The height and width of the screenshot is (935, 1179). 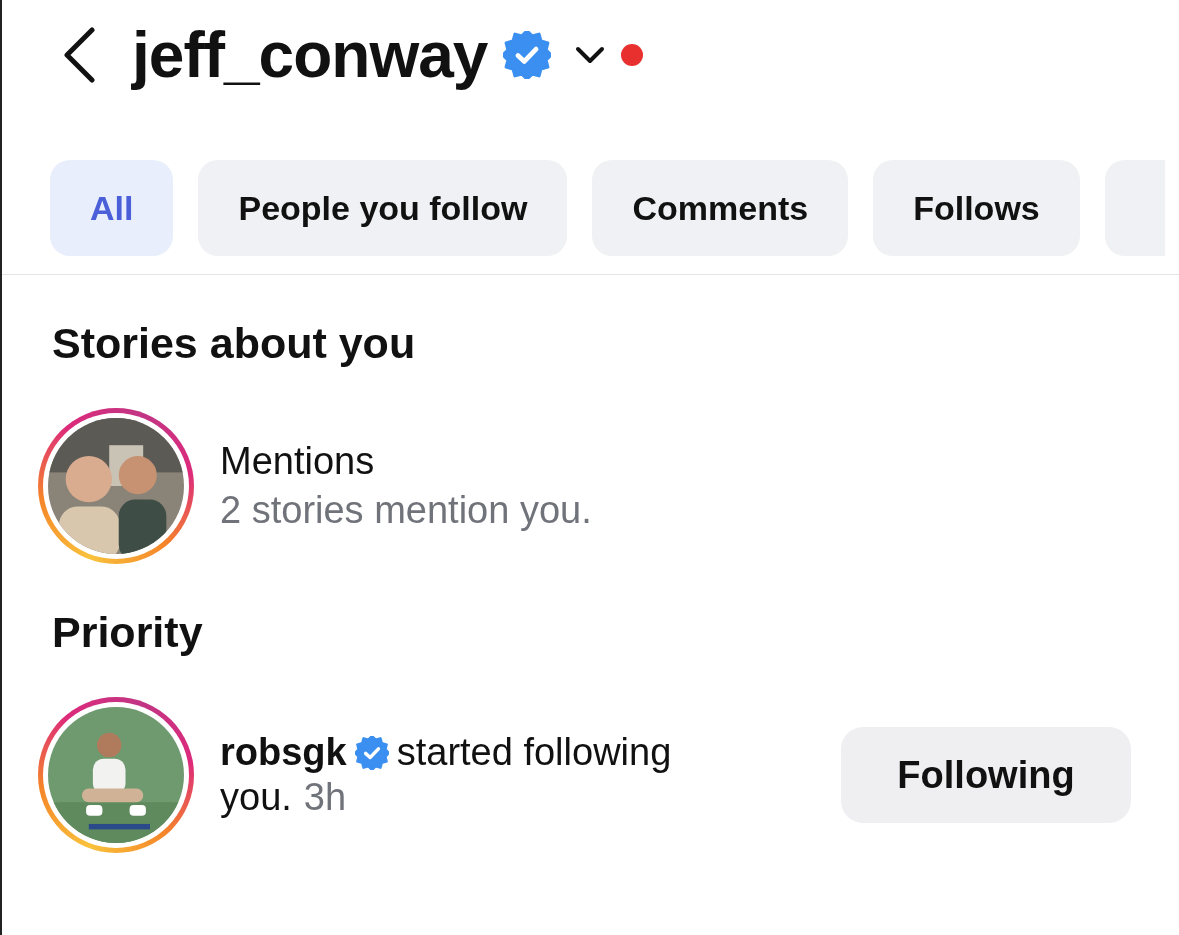 What do you see at coordinates (406, 510) in the screenshot?
I see `item-subtitle: 2 stories mention you.` at bounding box center [406, 510].